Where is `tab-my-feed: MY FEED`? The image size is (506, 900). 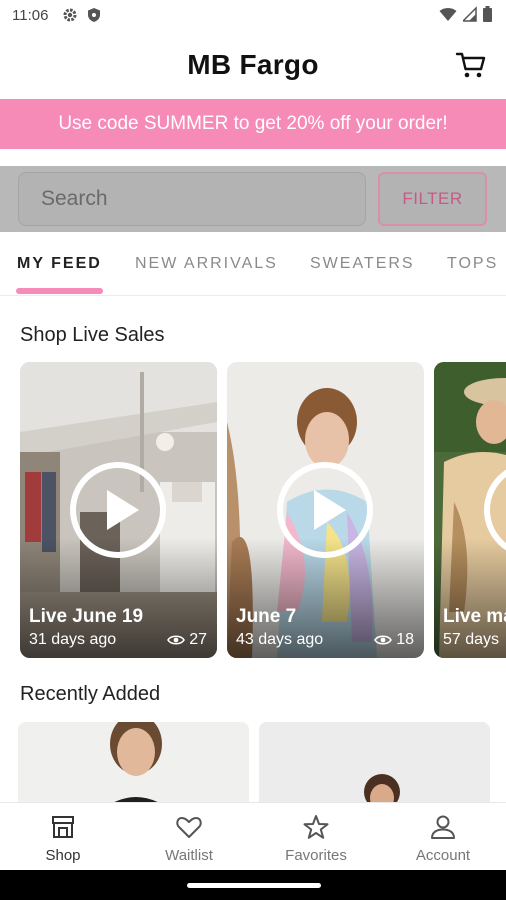 tab-my-feed: MY FEED is located at coordinates (59, 264).